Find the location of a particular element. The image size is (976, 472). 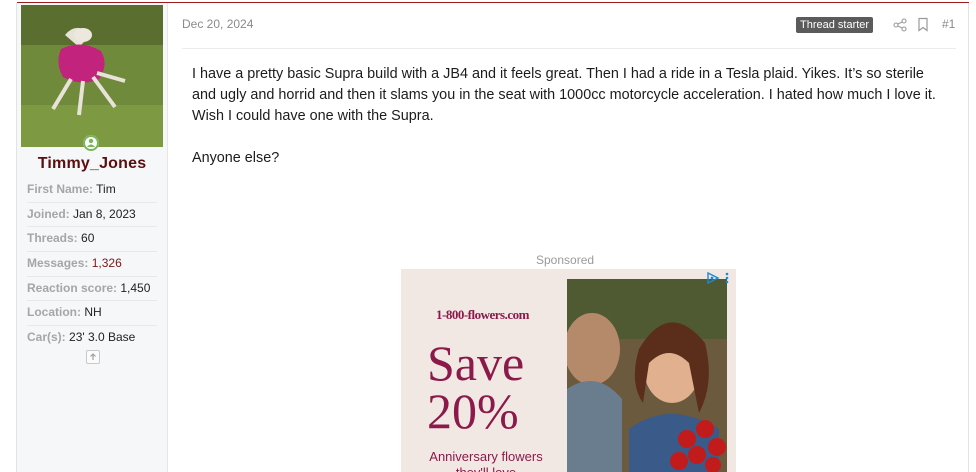

ad-brand-logo: 1-800-flowers.com is located at coordinates (482, 314).